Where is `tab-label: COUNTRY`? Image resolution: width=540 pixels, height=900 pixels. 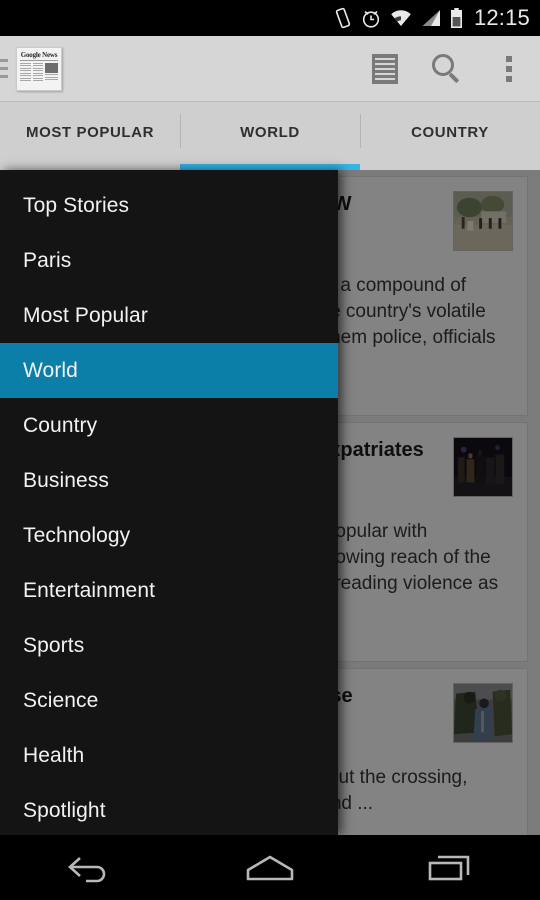 tab-label: COUNTRY is located at coordinates (450, 132).